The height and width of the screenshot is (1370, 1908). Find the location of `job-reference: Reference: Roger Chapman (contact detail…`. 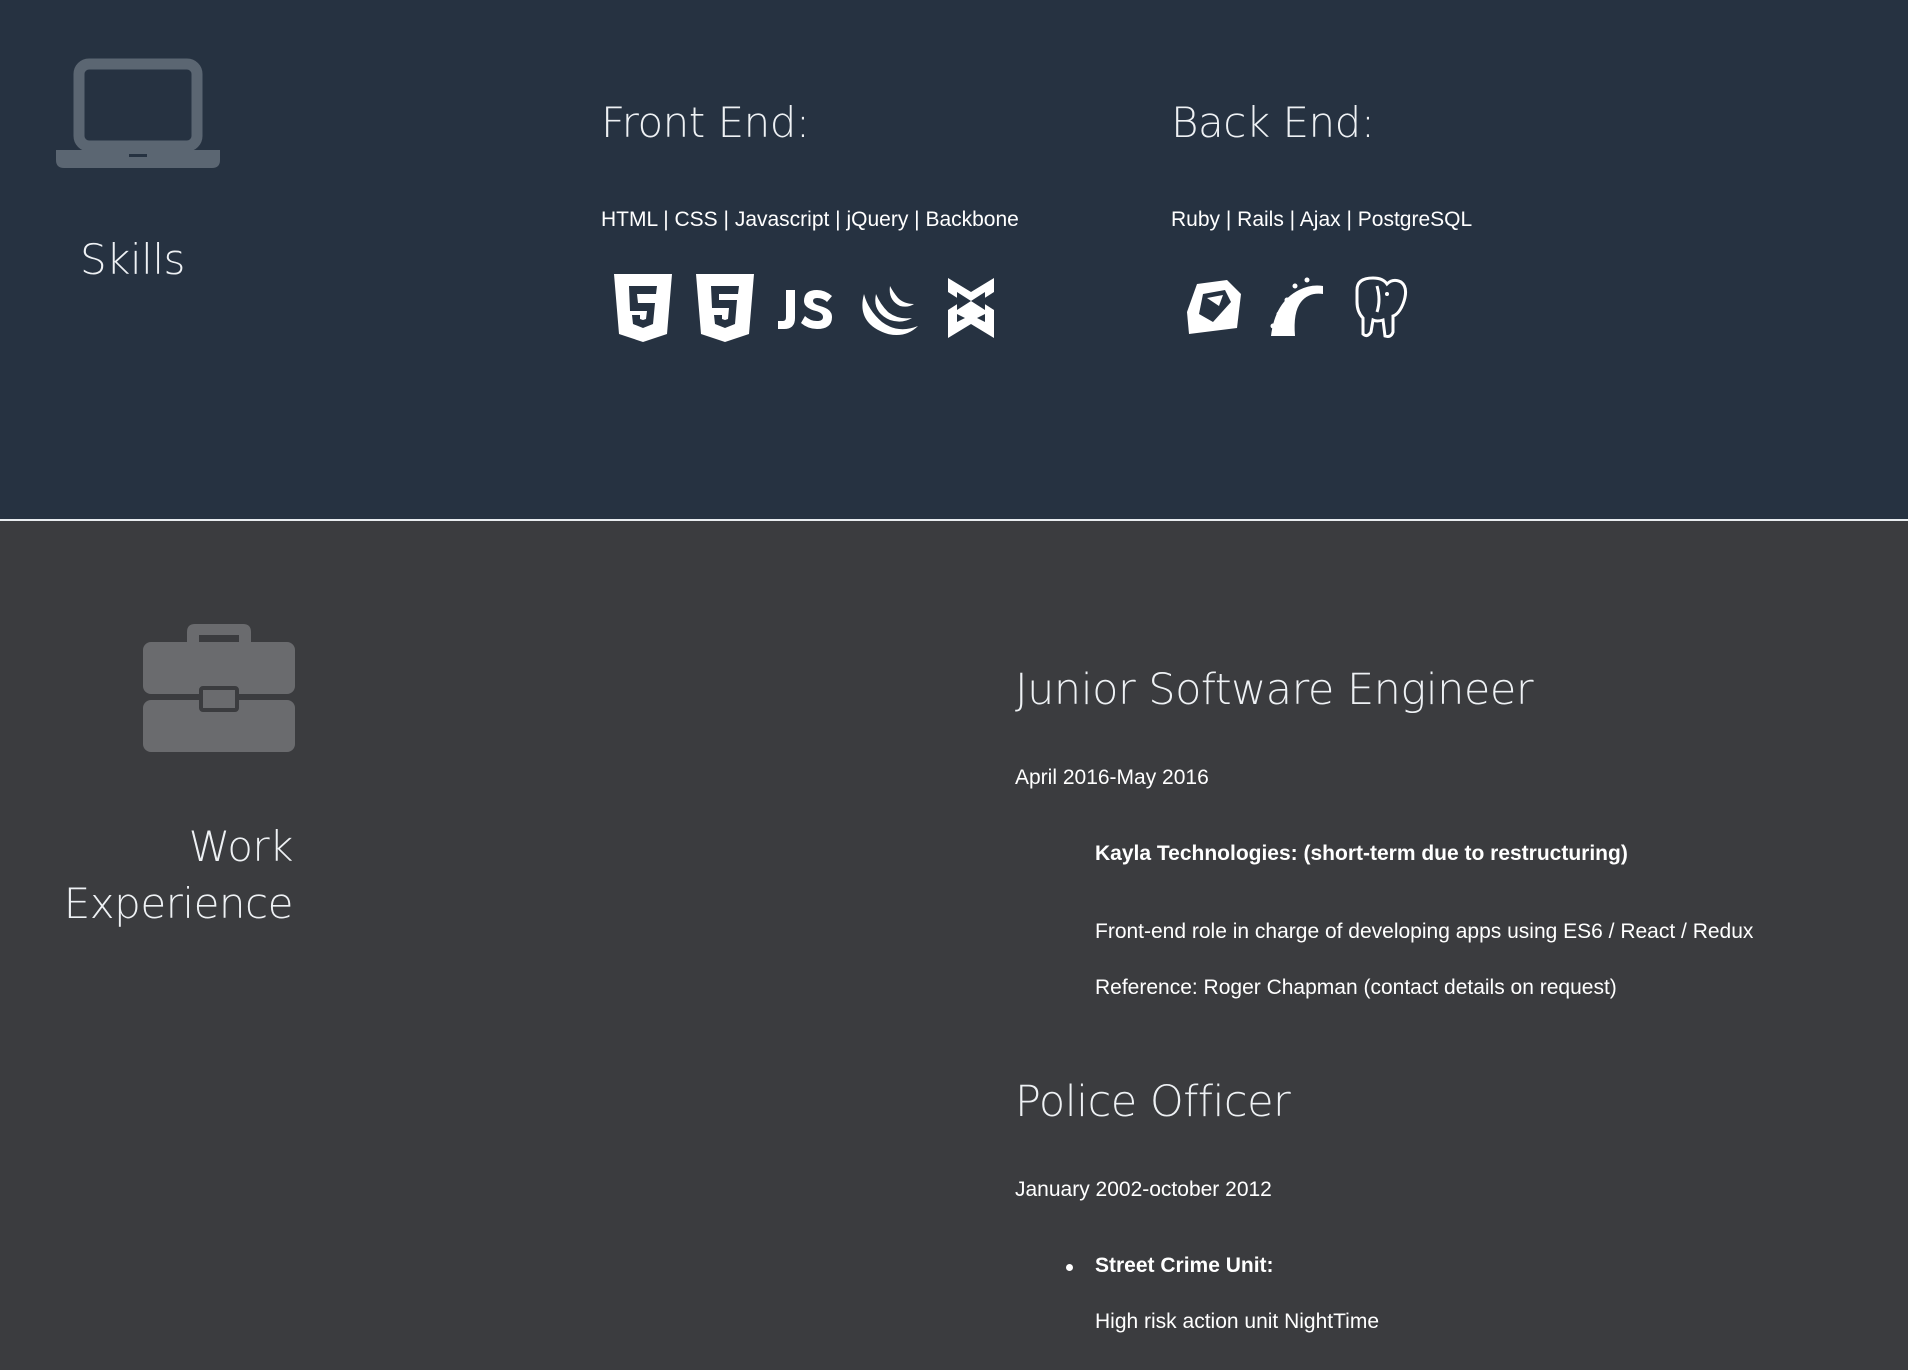

job-reference: Reference: Roger Chapman (contact detail… is located at coordinates (1356, 987).